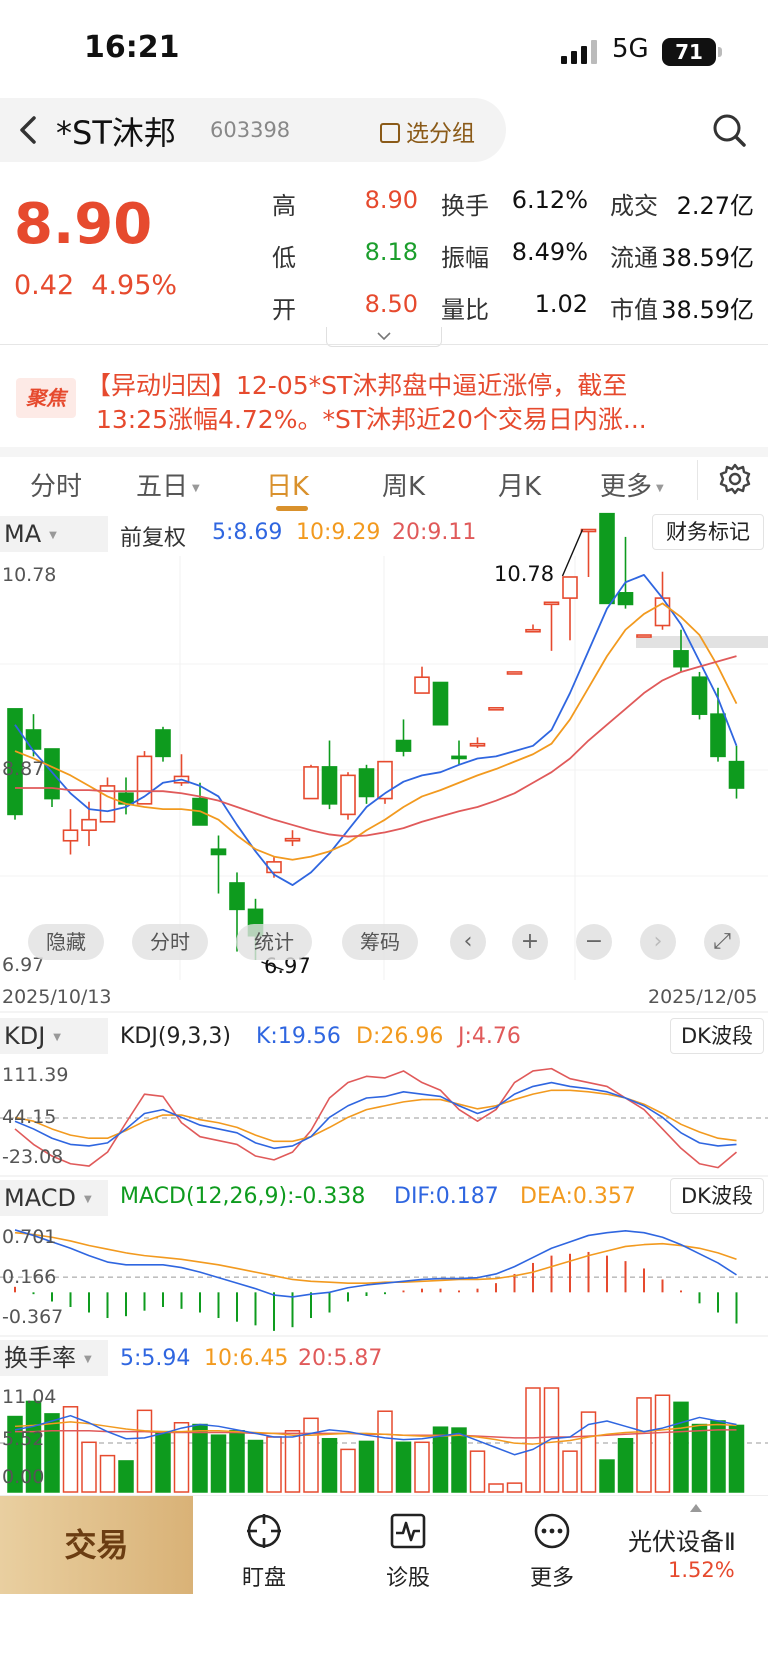 The width and height of the screenshot is (768, 1663). I want to click on macd-params: MACD(12,26,9):-0.338, so click(243, 1196).